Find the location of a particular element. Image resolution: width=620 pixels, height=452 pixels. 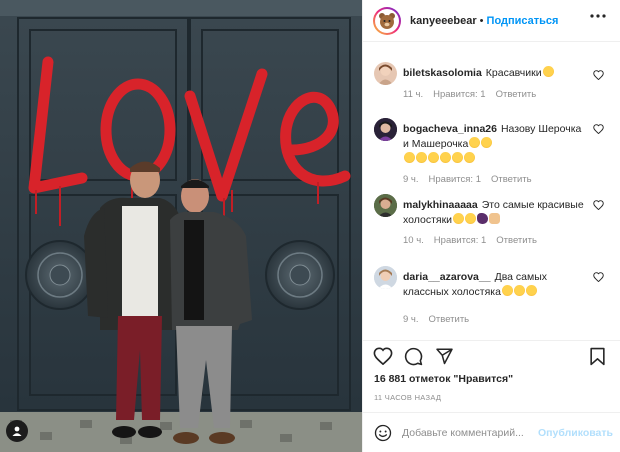

comment-text: biletskasolomia Красавчики is located at coordinates (494, 71).